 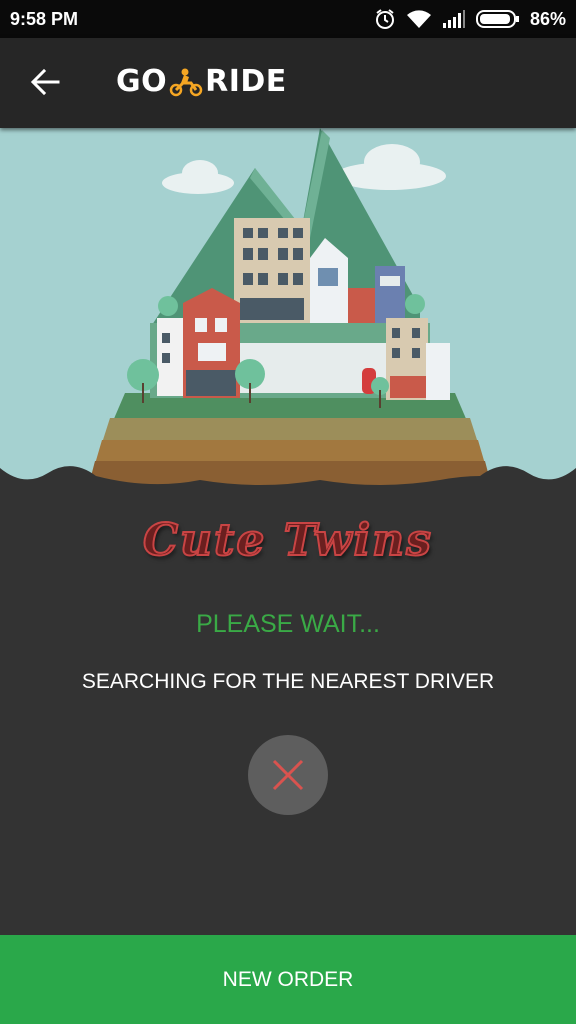 I want to click on status-time: 9:58 PM, so click(x=44, y=19).